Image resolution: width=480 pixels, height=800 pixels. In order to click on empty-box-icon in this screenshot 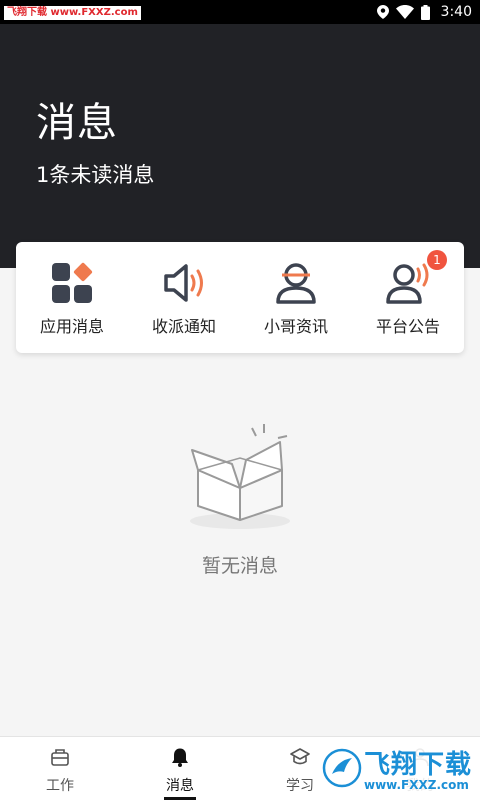, I will do `click(240, 476)`.